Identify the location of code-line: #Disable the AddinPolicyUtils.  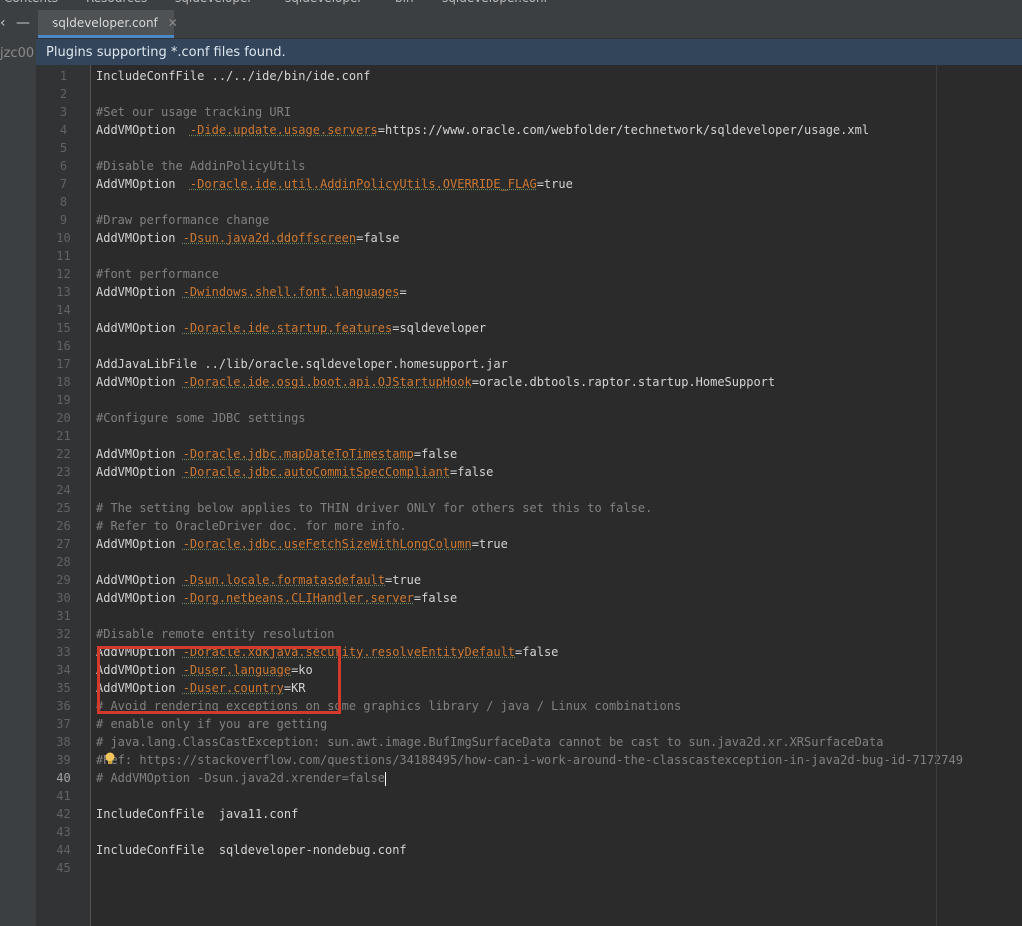
(557, 166).